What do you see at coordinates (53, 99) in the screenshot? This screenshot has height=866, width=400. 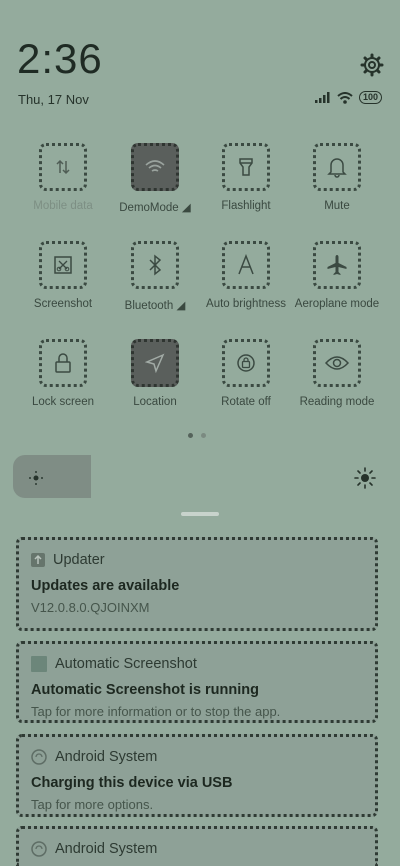 I see `date: Thu, 17 Nov` at bounding box center [53, 99].